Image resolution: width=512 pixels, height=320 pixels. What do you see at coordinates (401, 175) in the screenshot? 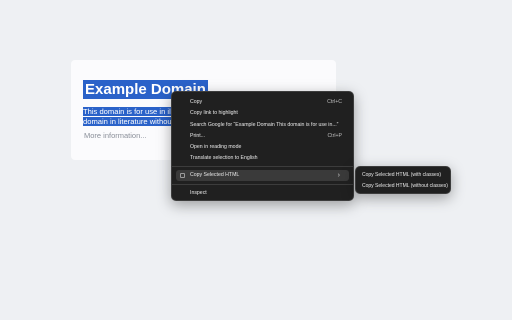
I see `submenu-item-with-classes: Copy Selected HTML (with classes)` at bounding box center [401, 175].